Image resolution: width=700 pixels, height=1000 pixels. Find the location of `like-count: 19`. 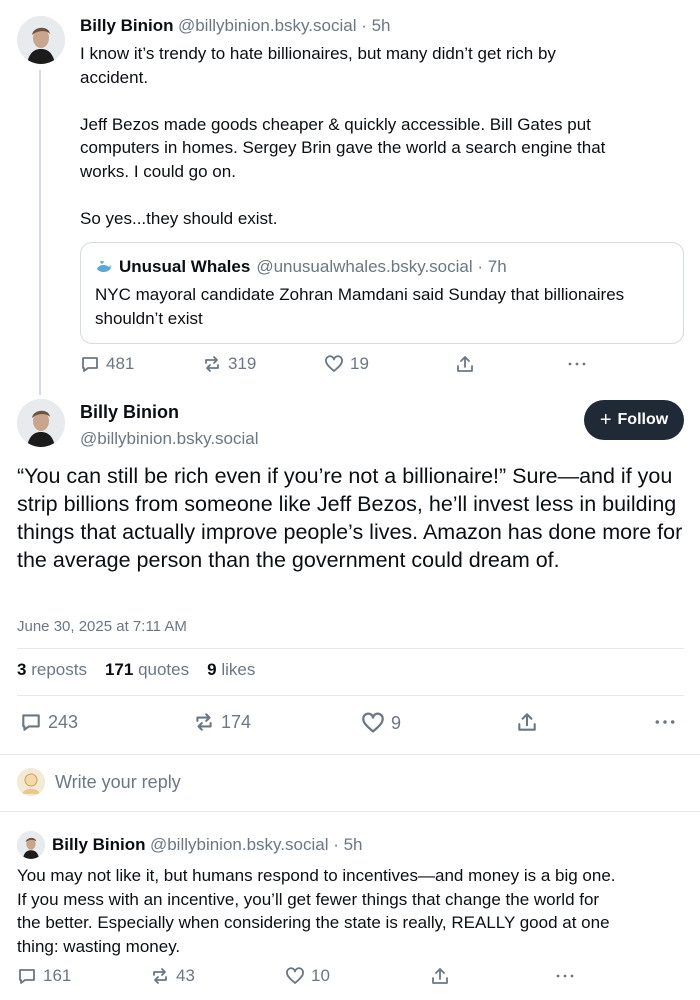

like-count: 19 is located at coordinates (359, 363).